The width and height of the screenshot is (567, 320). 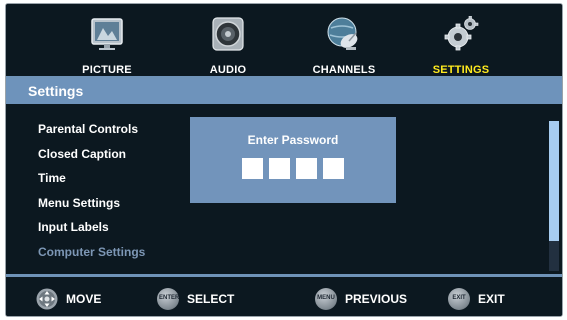 I want to click on page-title: Settings, so click(x=56, y=91).